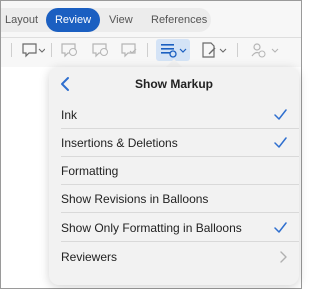 The image size is (320, 289). I want to click on menu-item-show-revisions-in-balloons: Show Revisions in Balloons, so click(174, 199).